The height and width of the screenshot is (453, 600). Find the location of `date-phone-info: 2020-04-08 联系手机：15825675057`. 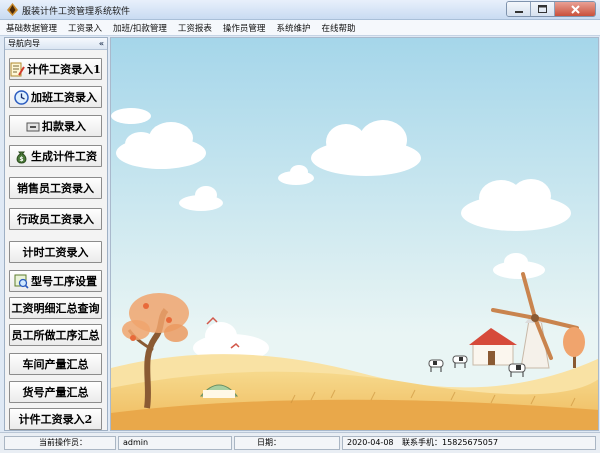

date-phone-info: 2020-04-08 联系手机：15825675057 is located at coordinates (469, 443).